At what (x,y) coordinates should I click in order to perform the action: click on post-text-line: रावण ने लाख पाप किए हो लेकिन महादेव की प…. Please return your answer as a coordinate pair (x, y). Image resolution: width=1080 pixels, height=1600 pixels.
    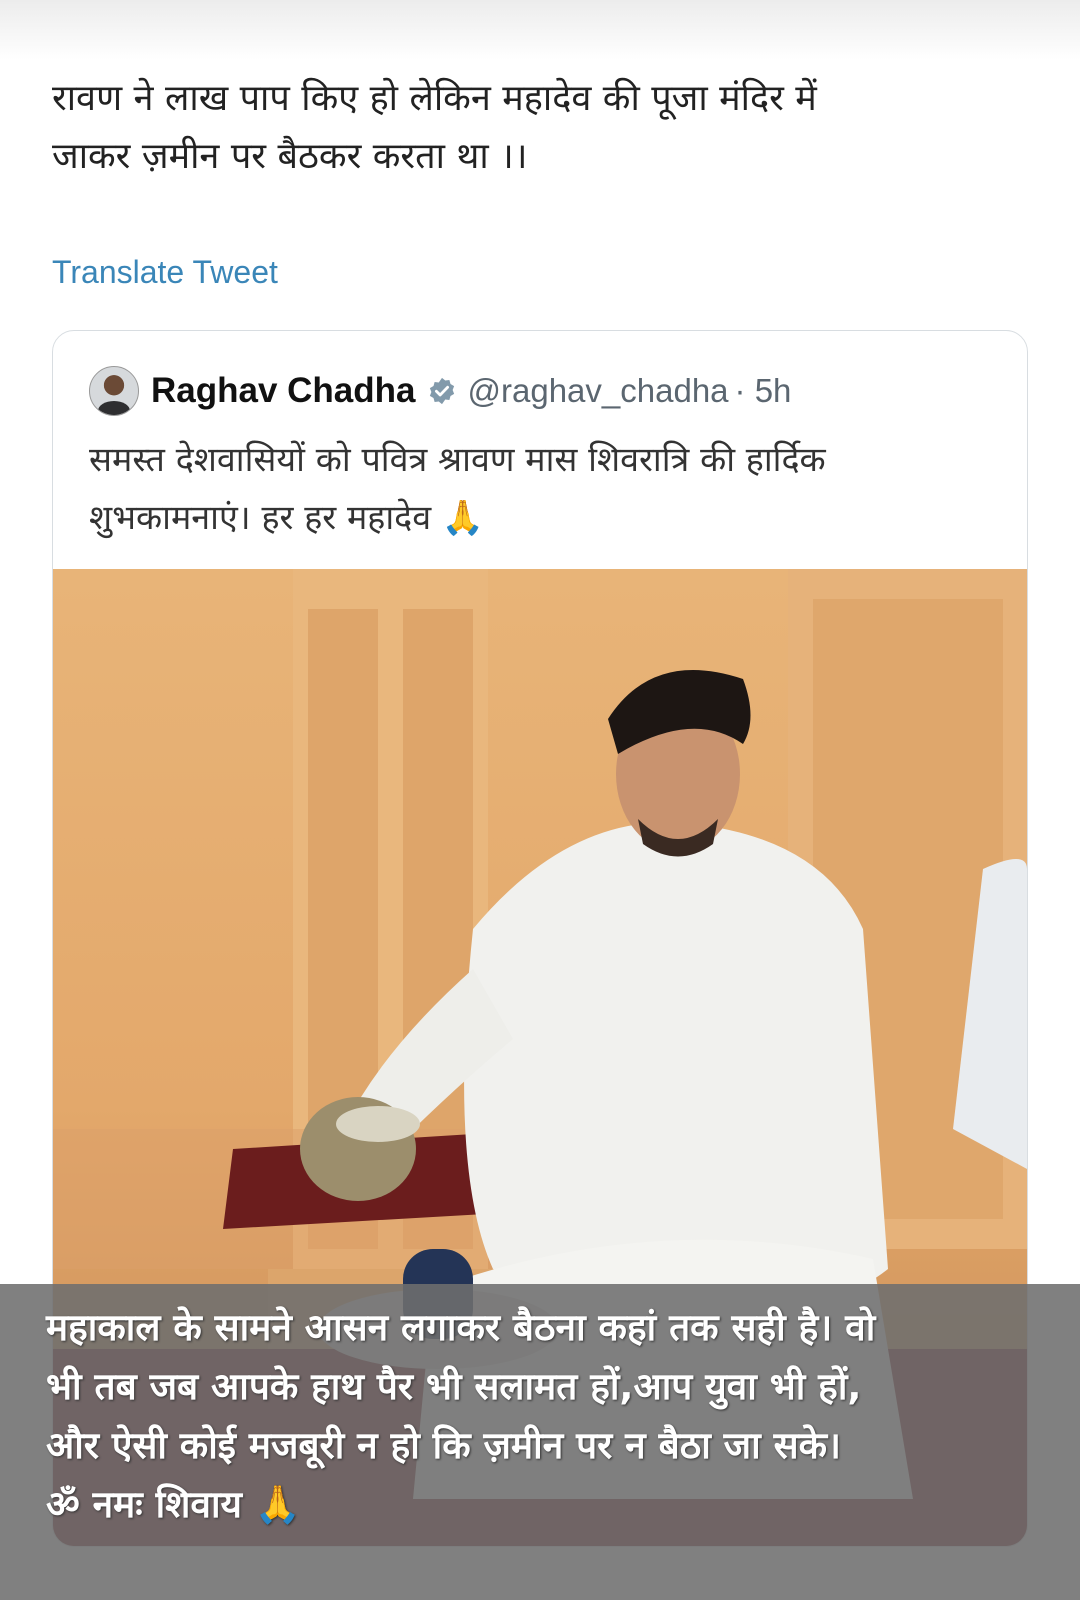
    Looking at the image, I should click on (434, 98).